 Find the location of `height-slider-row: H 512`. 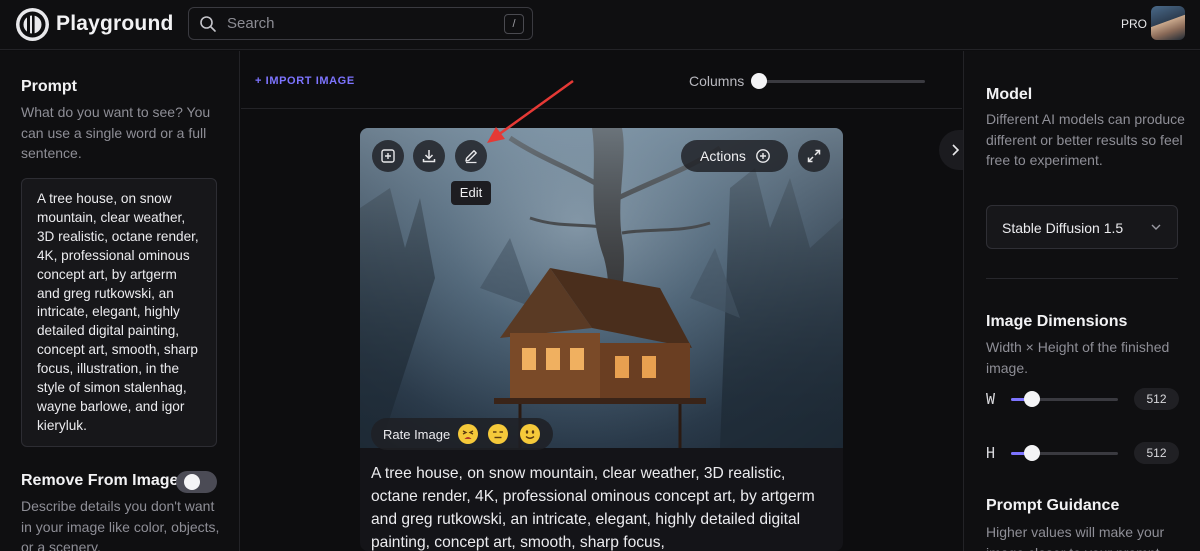

height-slider-row: H 512 is located at coordinates (1082, 453).